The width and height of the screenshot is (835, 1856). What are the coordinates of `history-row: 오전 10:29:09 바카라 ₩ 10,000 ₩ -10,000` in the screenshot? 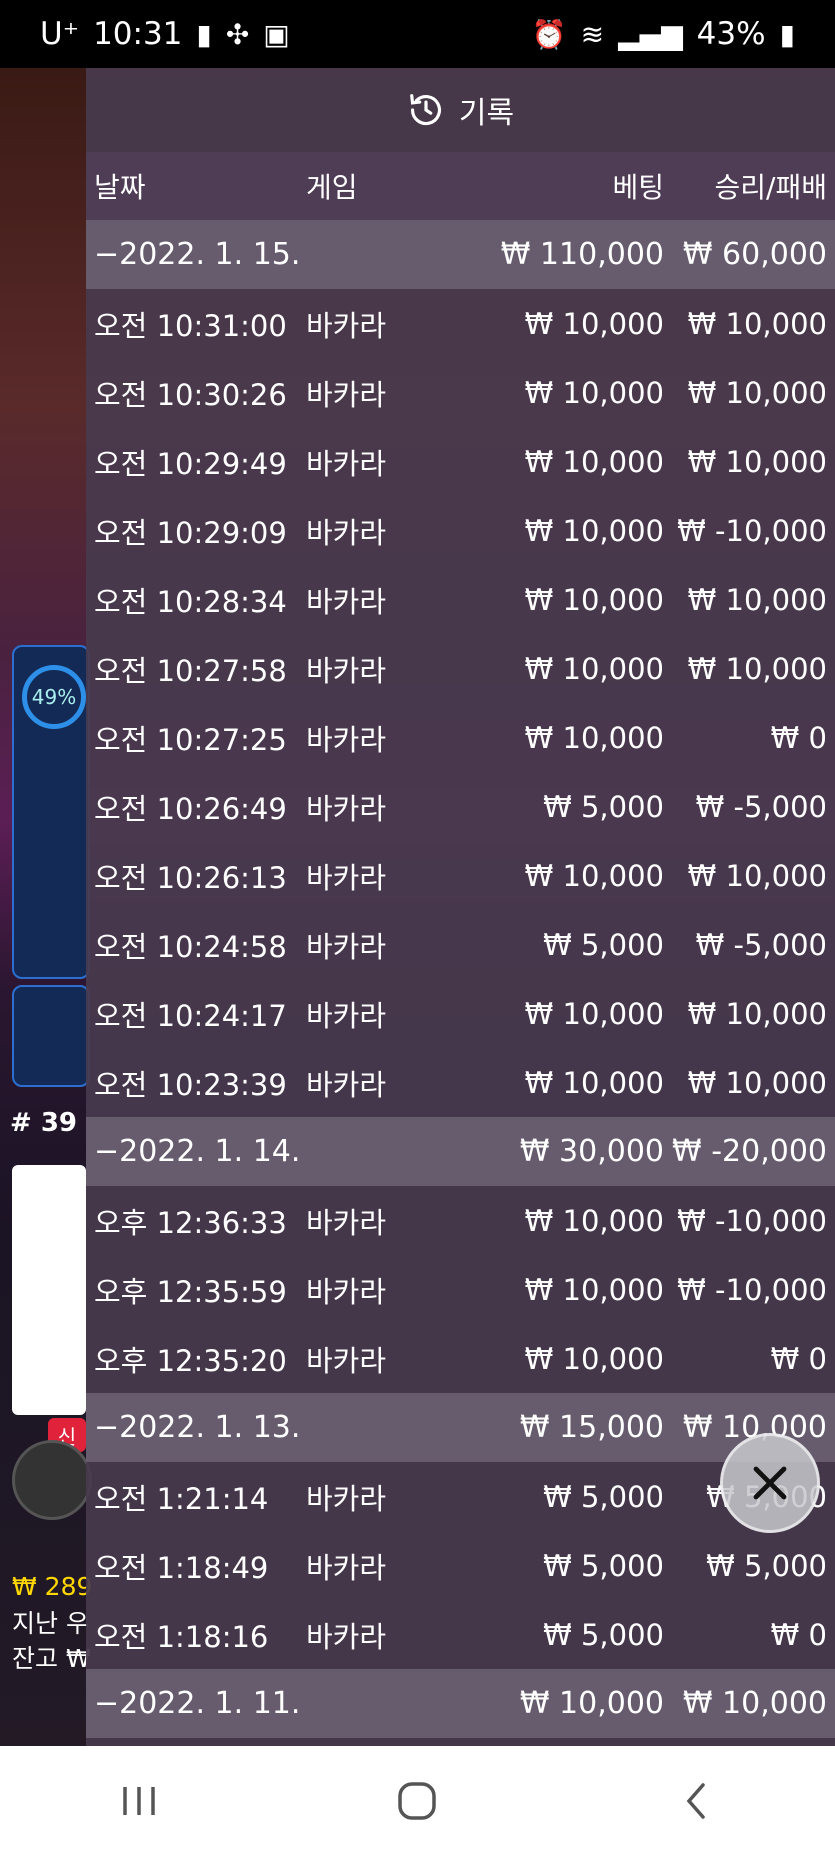 It's located at (460, 530).